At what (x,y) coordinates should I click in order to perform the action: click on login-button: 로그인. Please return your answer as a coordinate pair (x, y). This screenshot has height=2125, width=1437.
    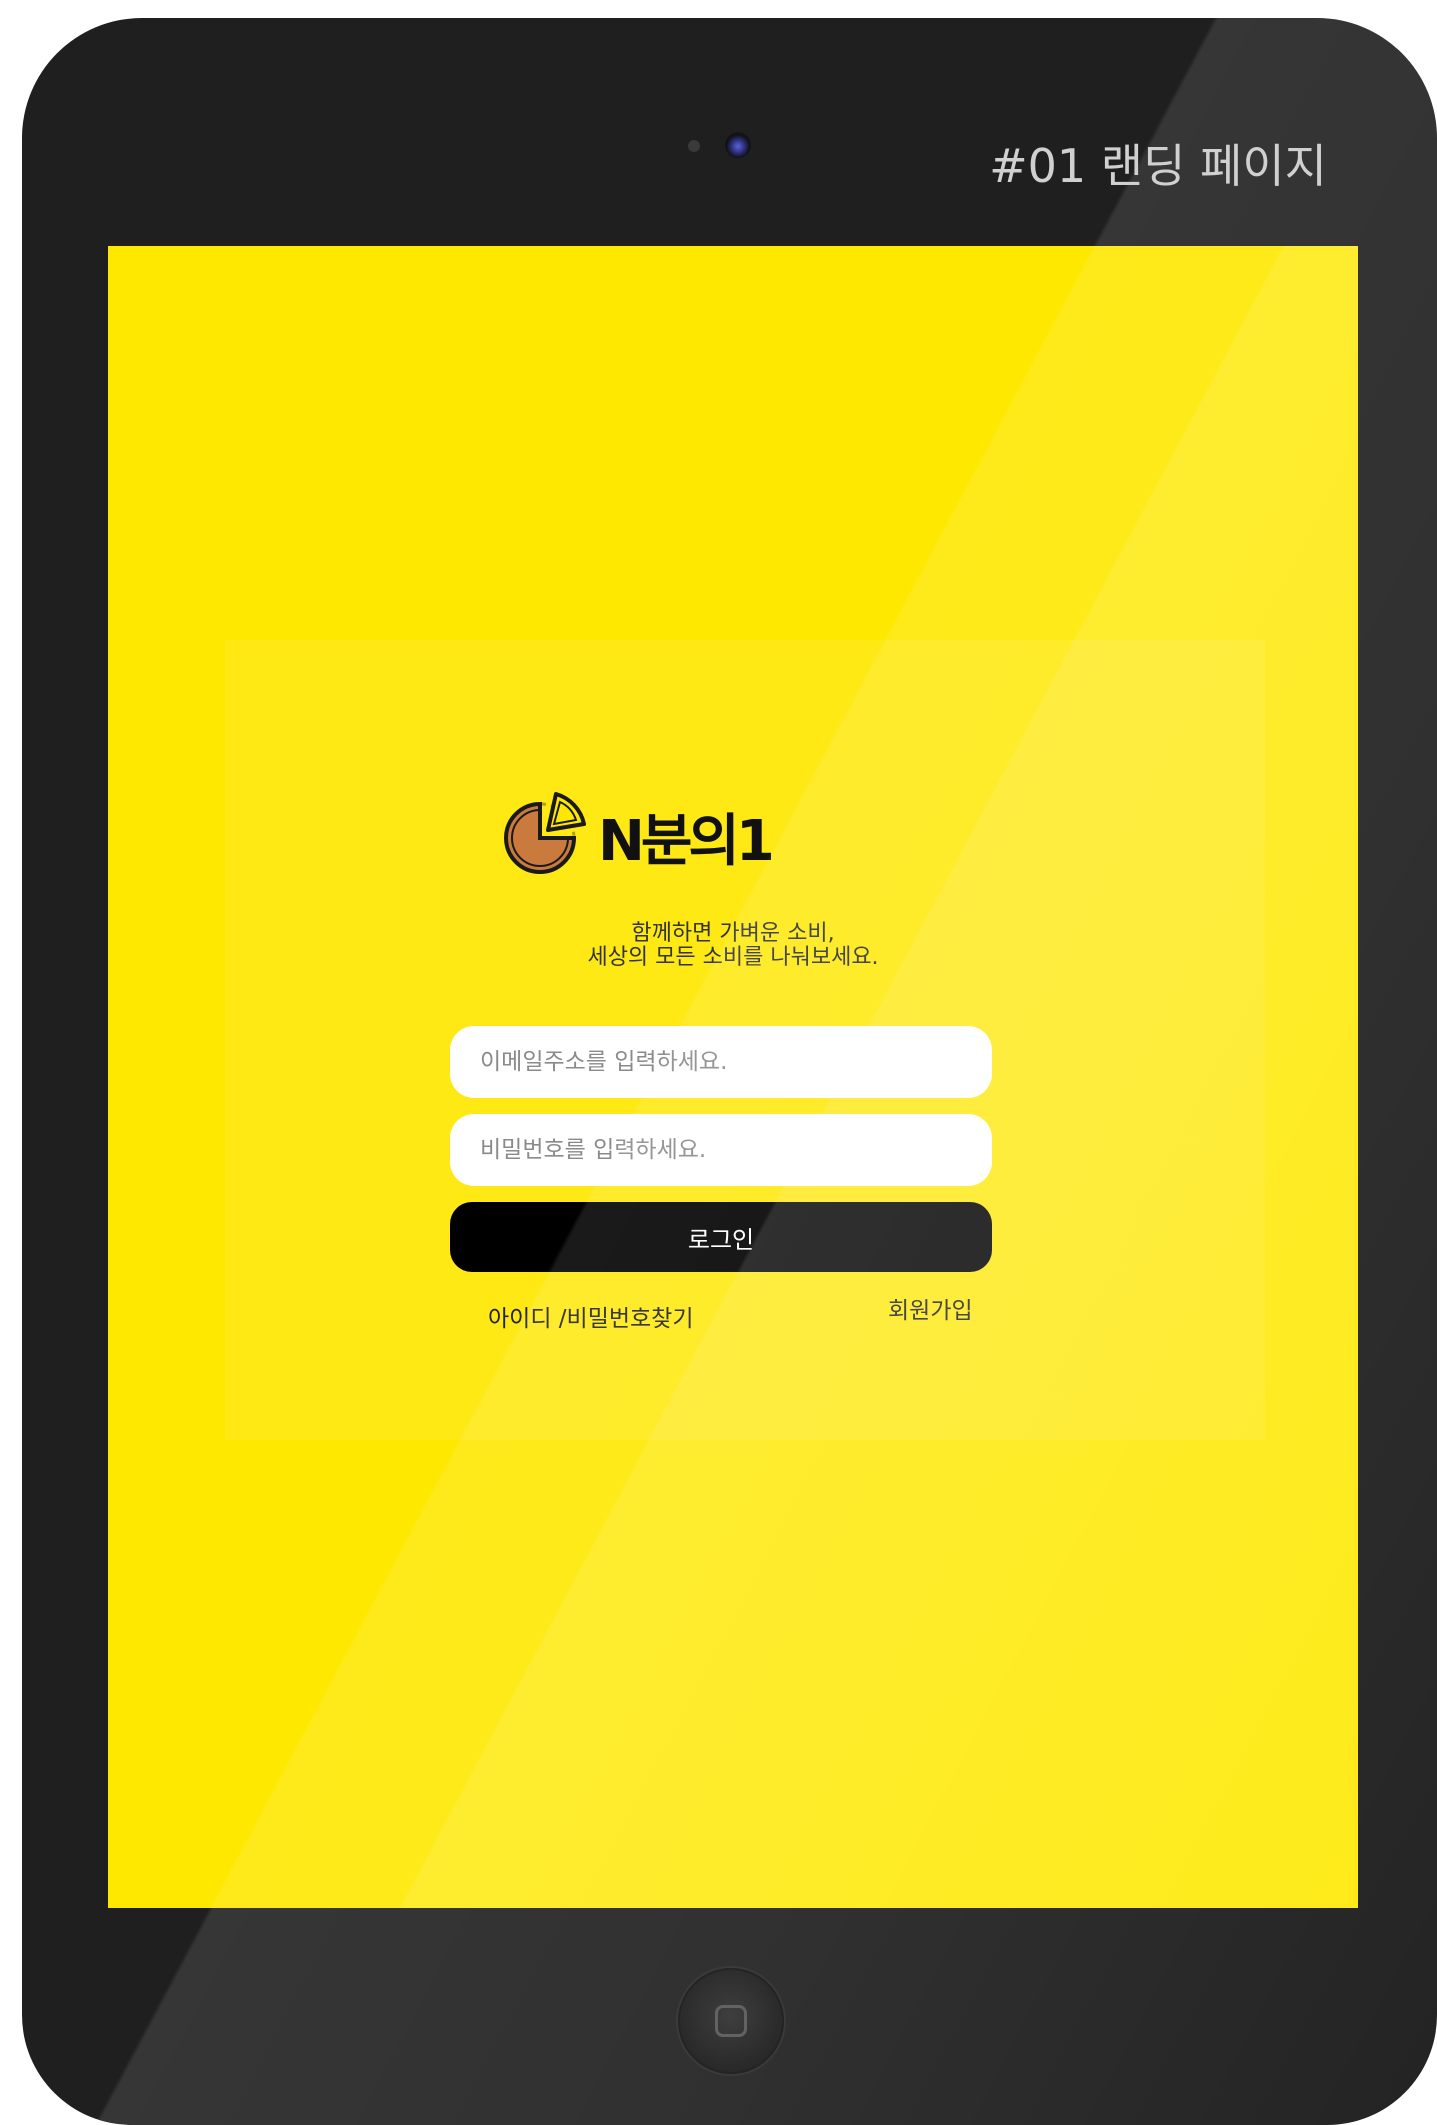
    Looking at the image, I should click on (721, 1237).